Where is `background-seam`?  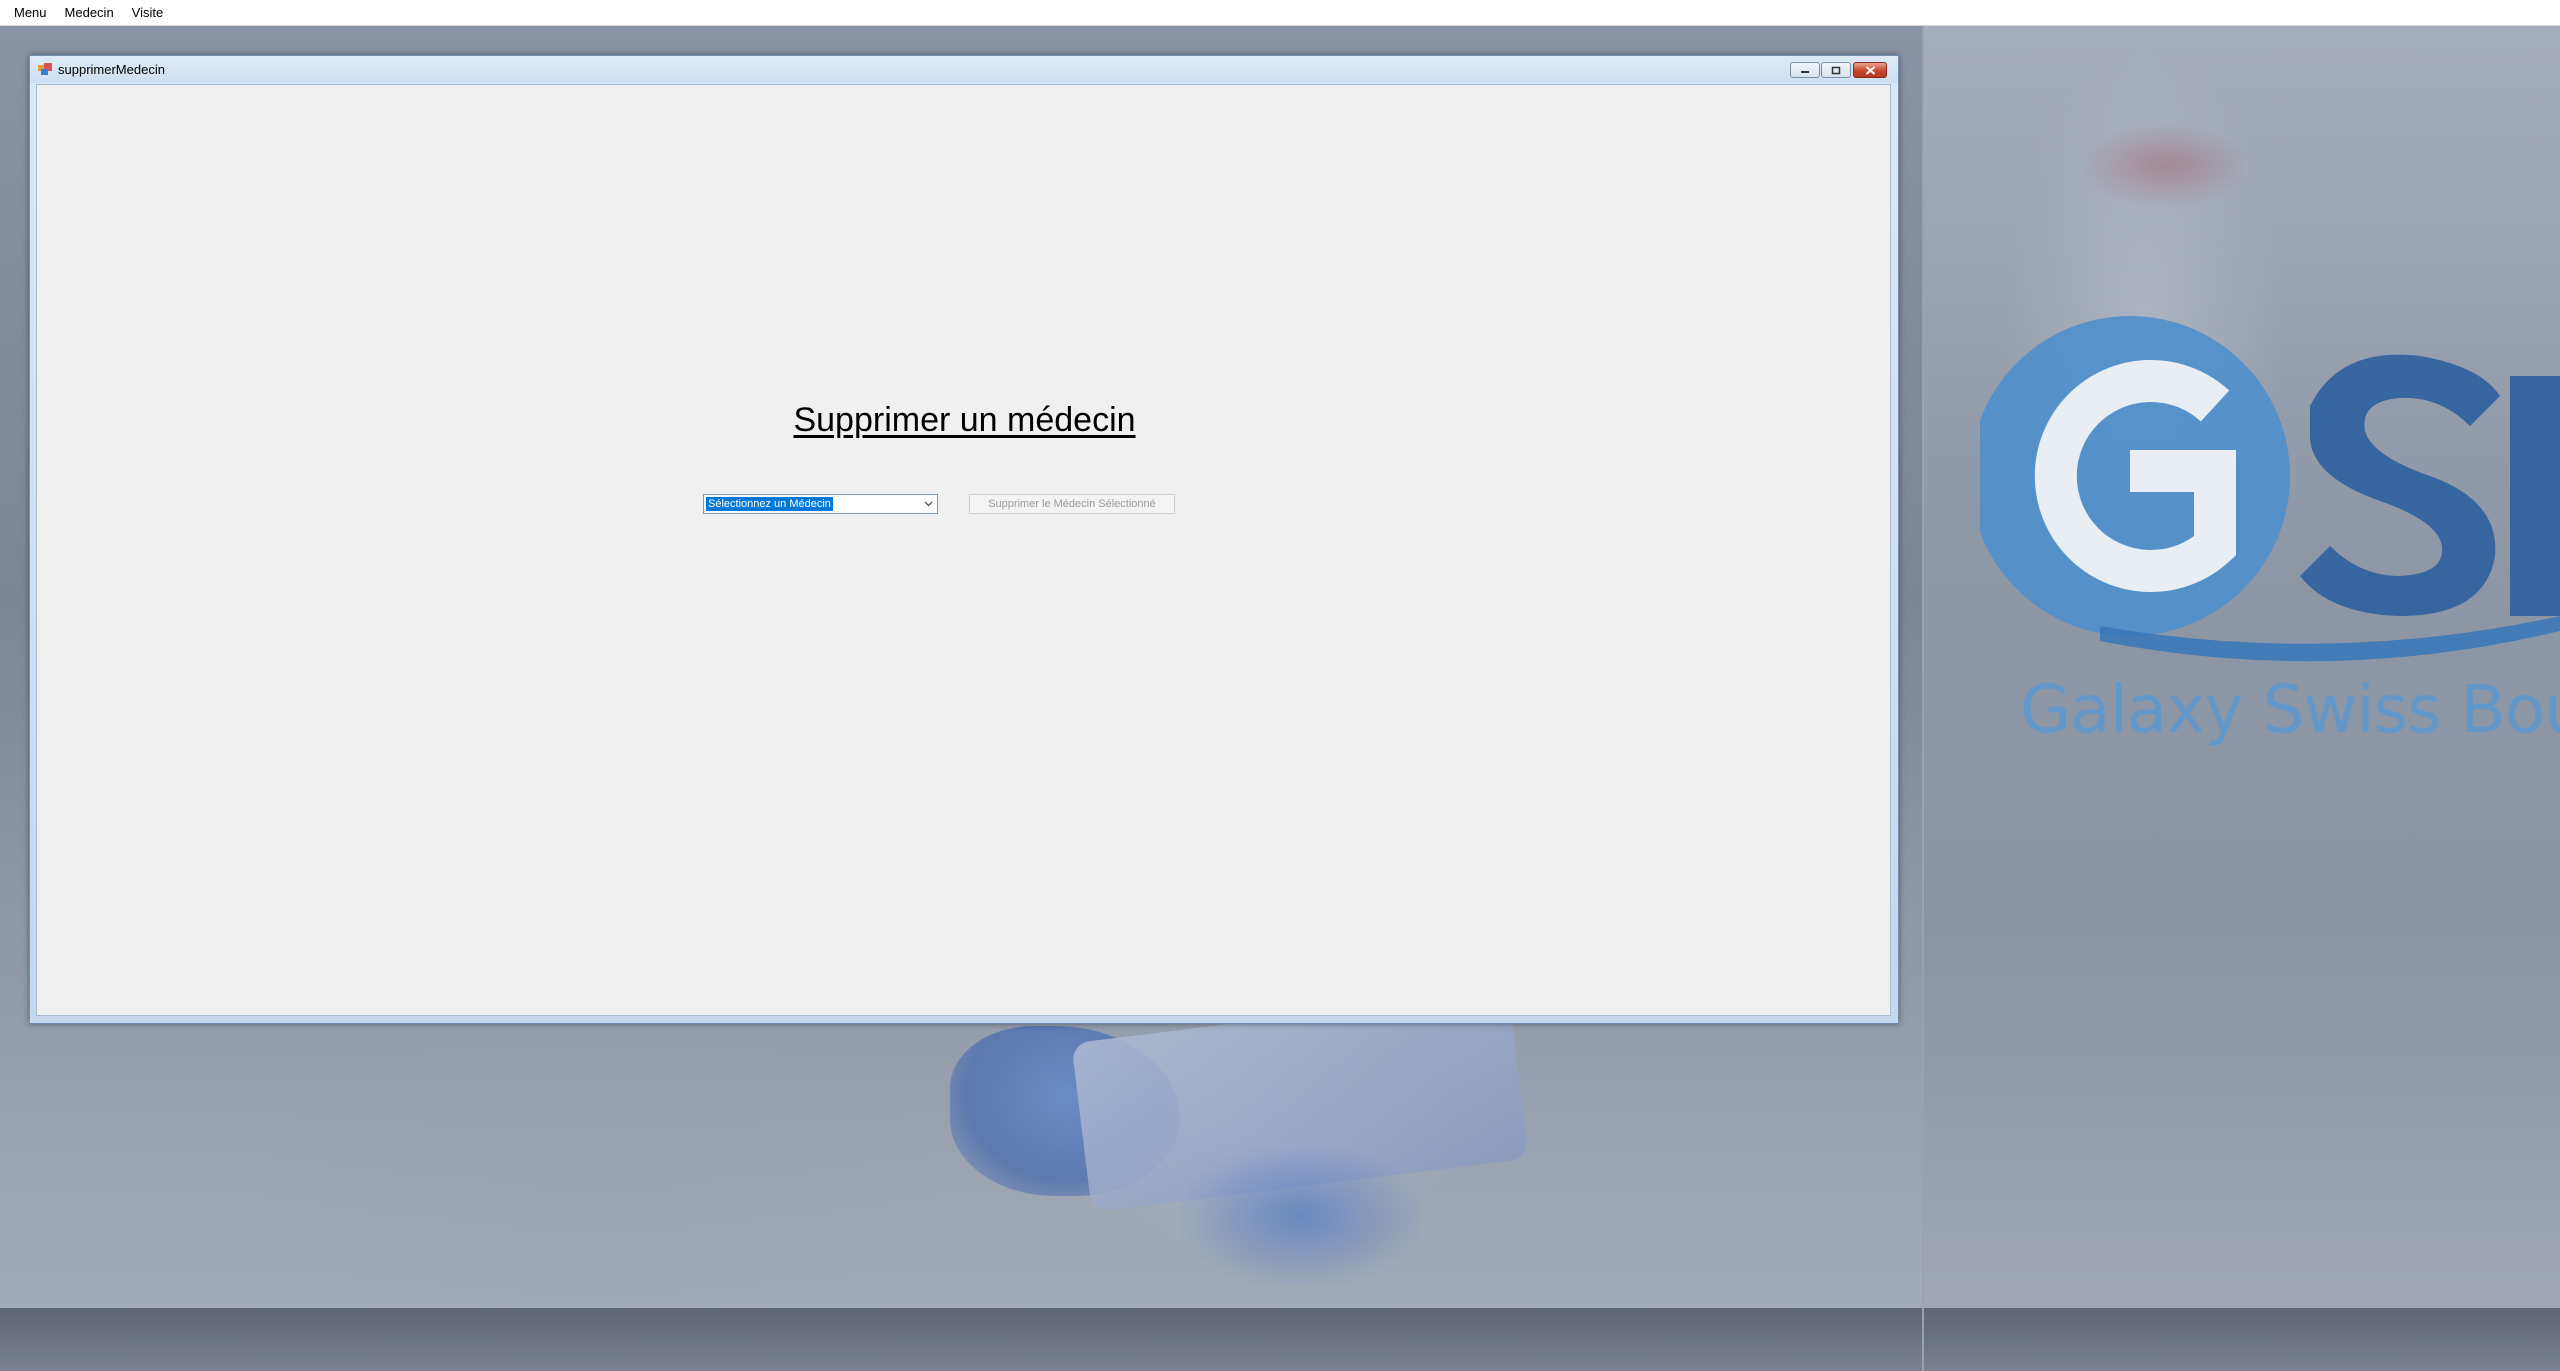 background-seam is located at coordinates (1923, 1339).